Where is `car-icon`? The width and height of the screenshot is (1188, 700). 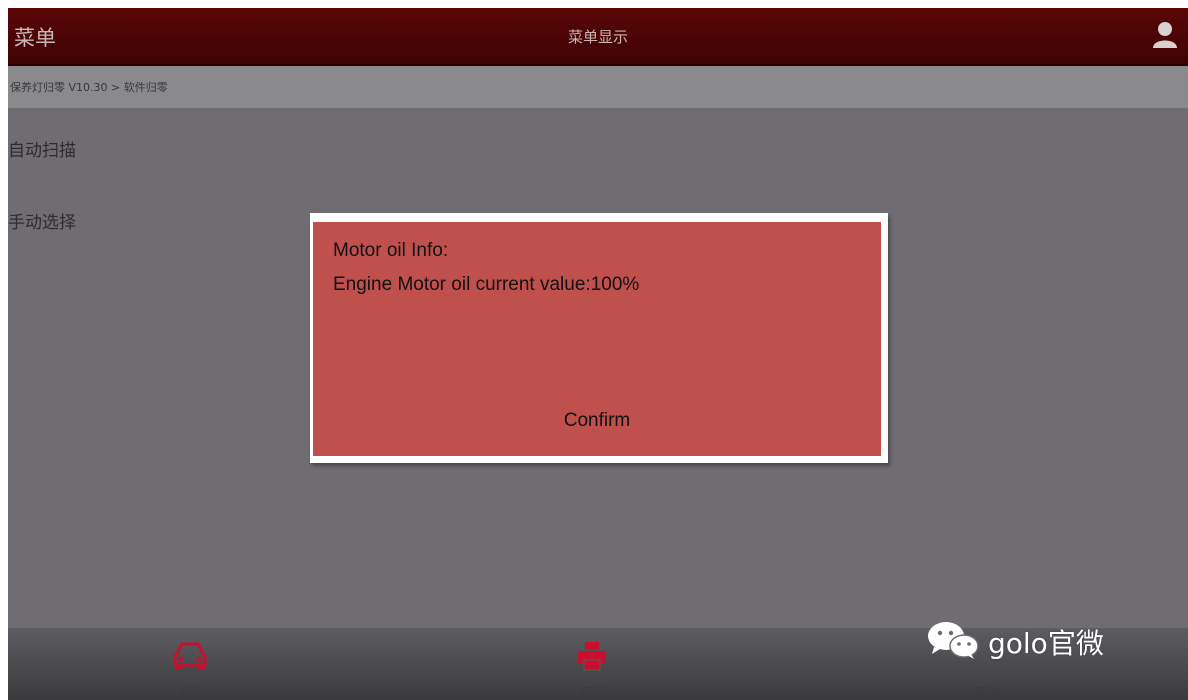 car-icon is located at coordinates (190, 656).